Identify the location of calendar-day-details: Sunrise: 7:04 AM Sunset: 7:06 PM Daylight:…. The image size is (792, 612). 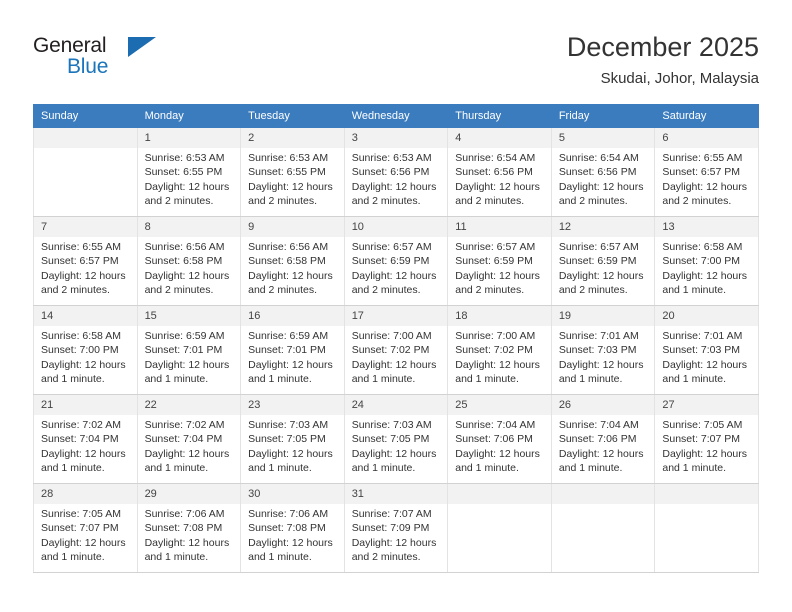
(603, 445).